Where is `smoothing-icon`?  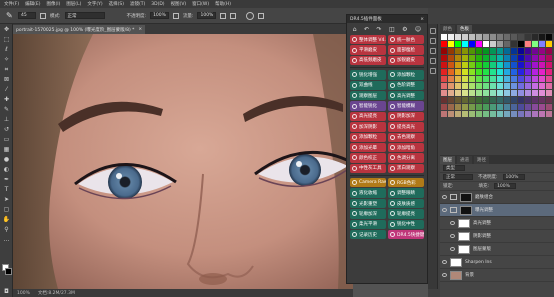
smoothing-icon is located at coordinates (233, 15).